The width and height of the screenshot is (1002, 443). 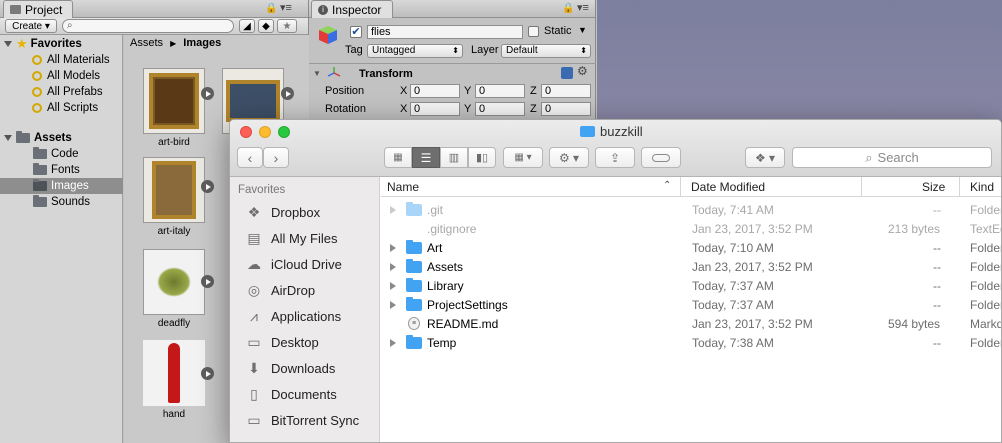 What do you see at coordinates (426, 157) in the screenshot?
I see `list-view-button: ☰` at bounding box center [426, 157].